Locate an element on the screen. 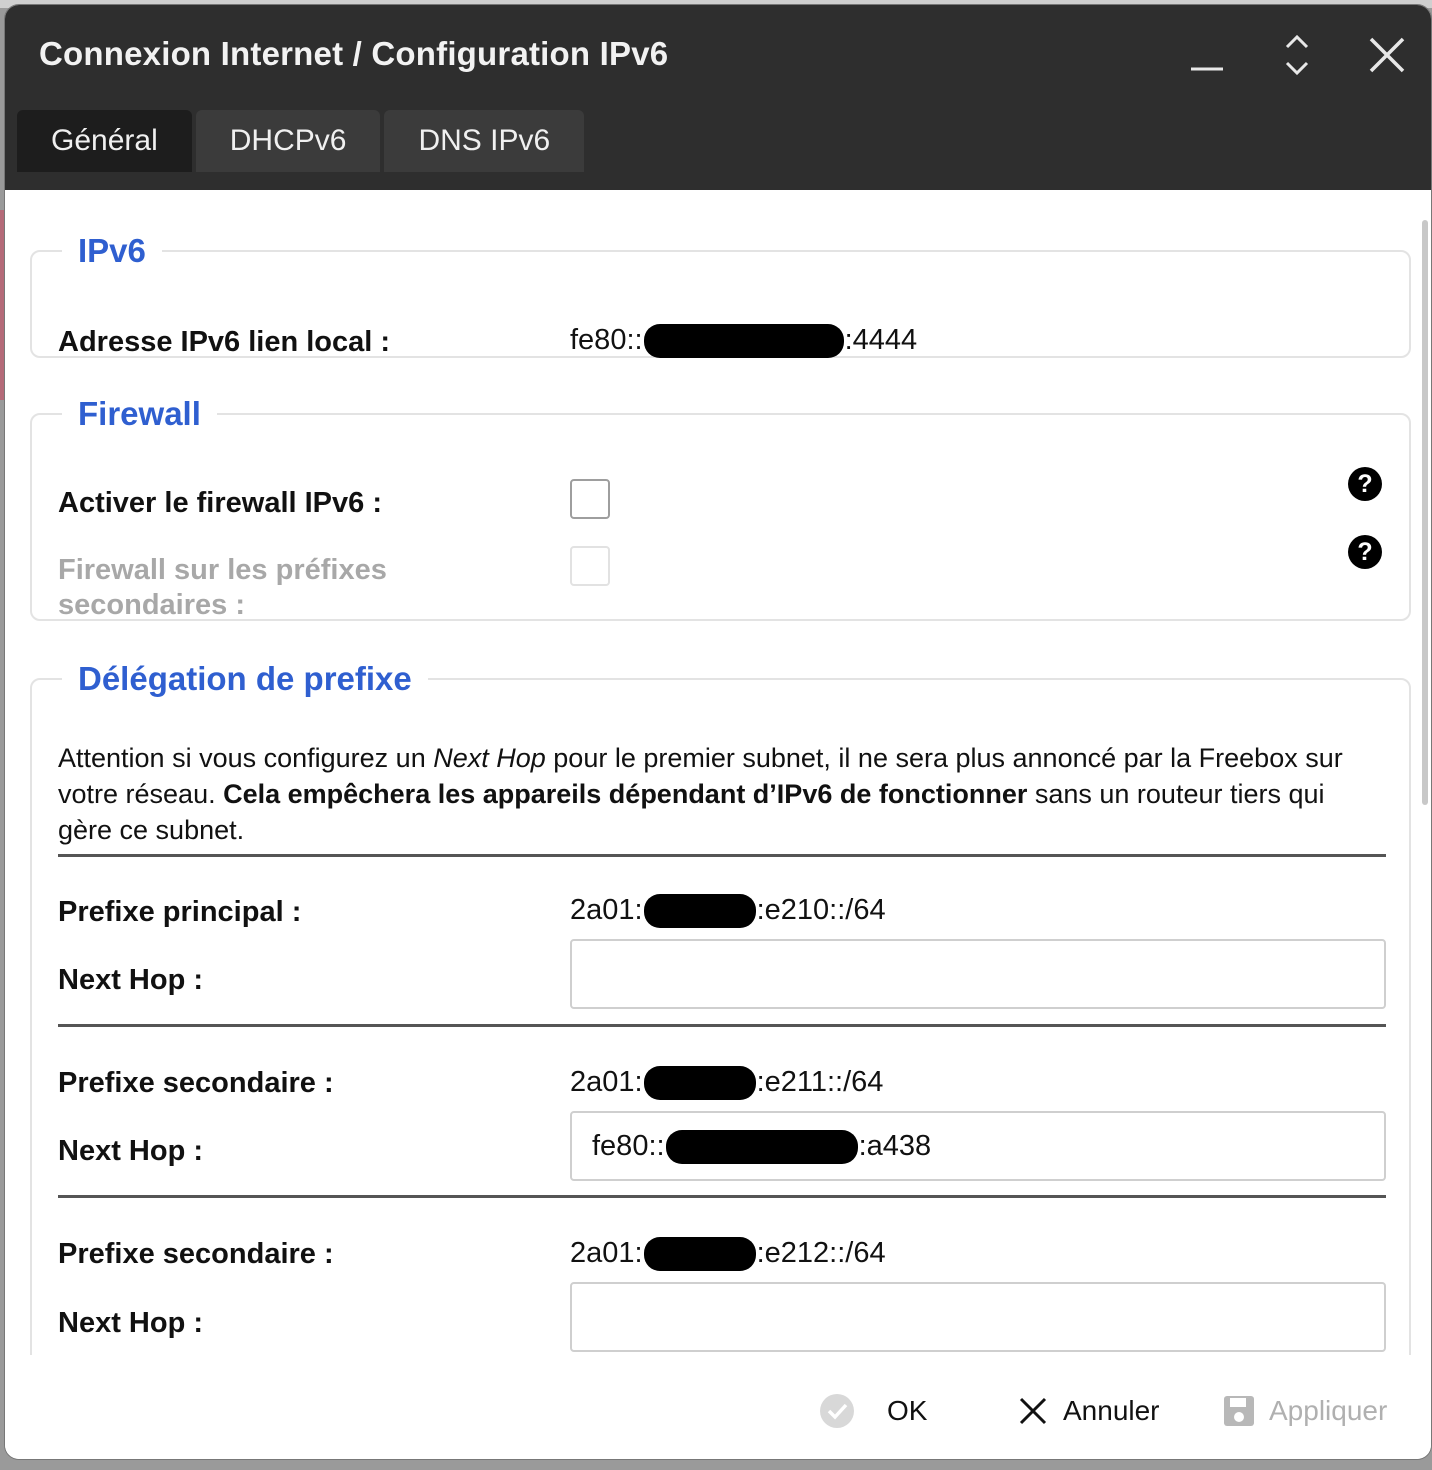  window-title: Connexion Internet / Configuration IPv6 is located at coordinates (354, 53).